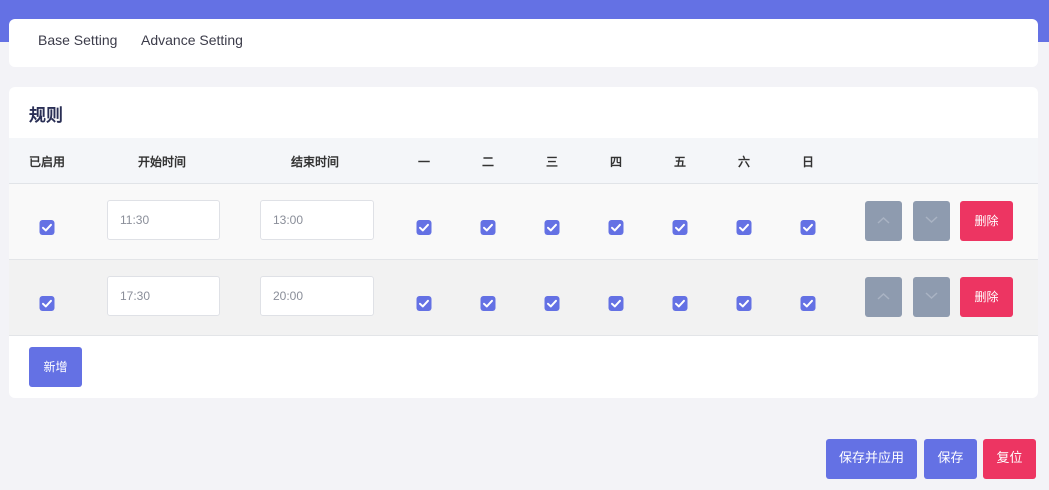  I want to click on start-time-input: 11:30, so click(163, 220).